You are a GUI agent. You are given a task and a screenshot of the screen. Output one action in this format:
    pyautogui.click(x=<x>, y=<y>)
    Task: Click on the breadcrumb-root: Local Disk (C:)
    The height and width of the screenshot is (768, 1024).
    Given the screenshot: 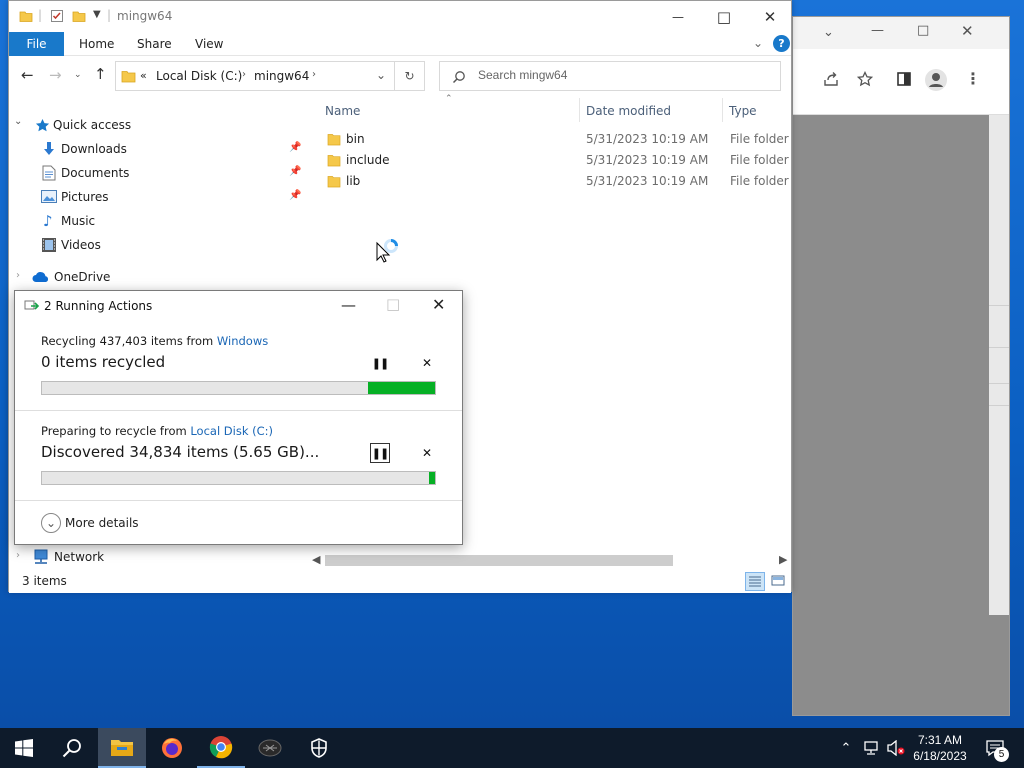 What is the action you would take?
    pyautogui.click(x=199, y=76)
    